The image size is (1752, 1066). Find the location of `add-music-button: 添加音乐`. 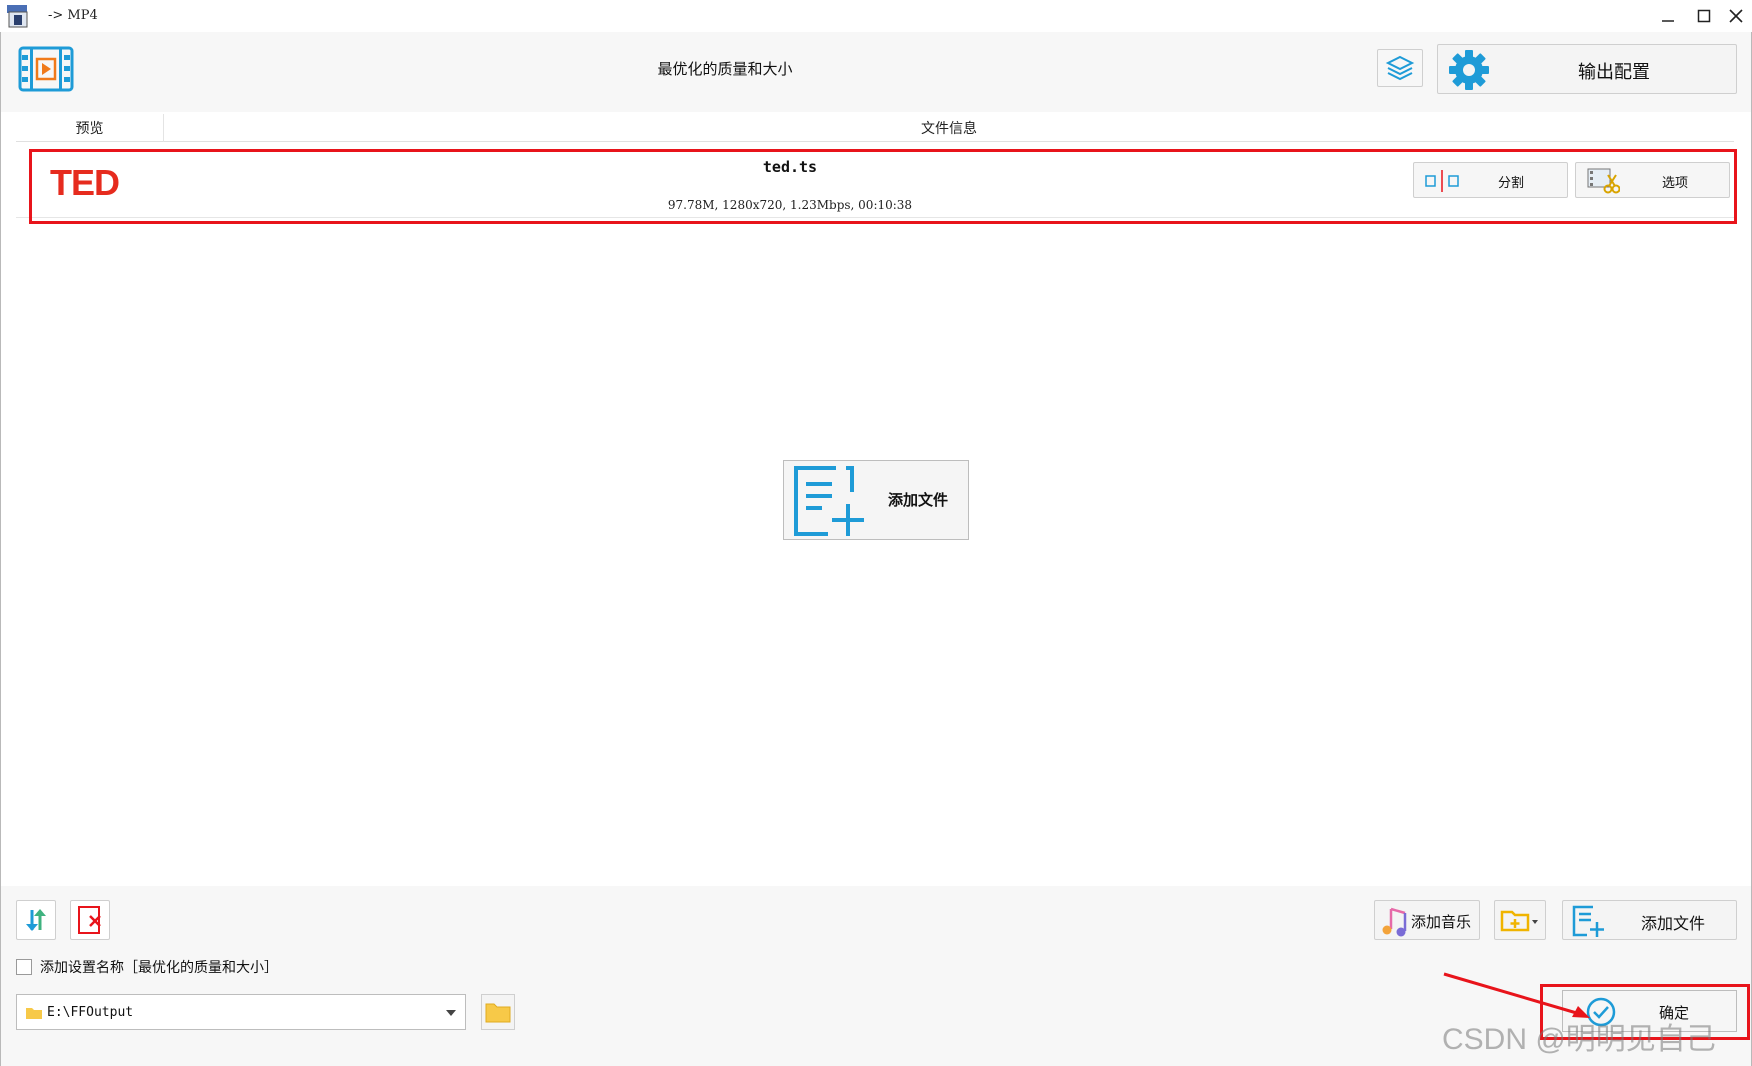

add-music-button: 添加音乐 is located at coordinates (1427, 920).